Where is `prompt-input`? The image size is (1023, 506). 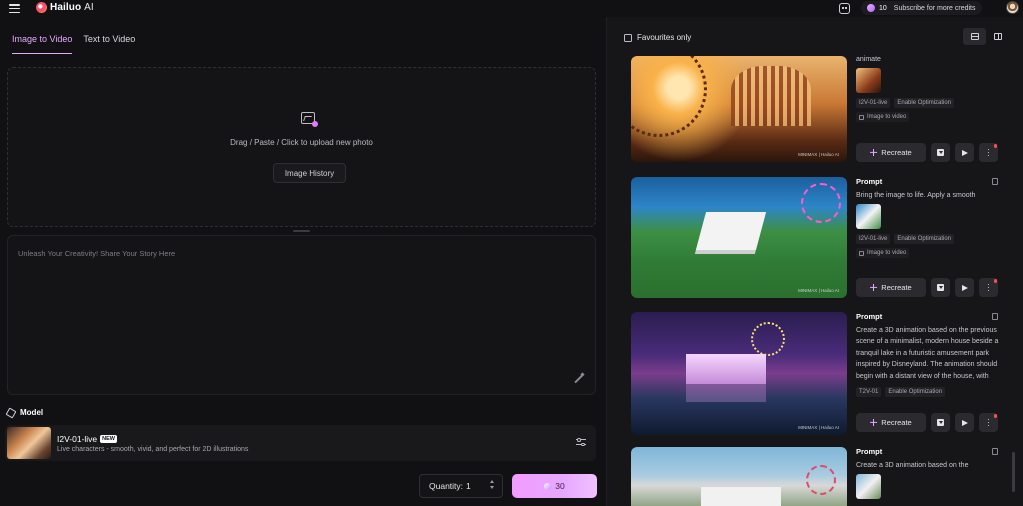
prompt-input is located at coordinates (298, 253).